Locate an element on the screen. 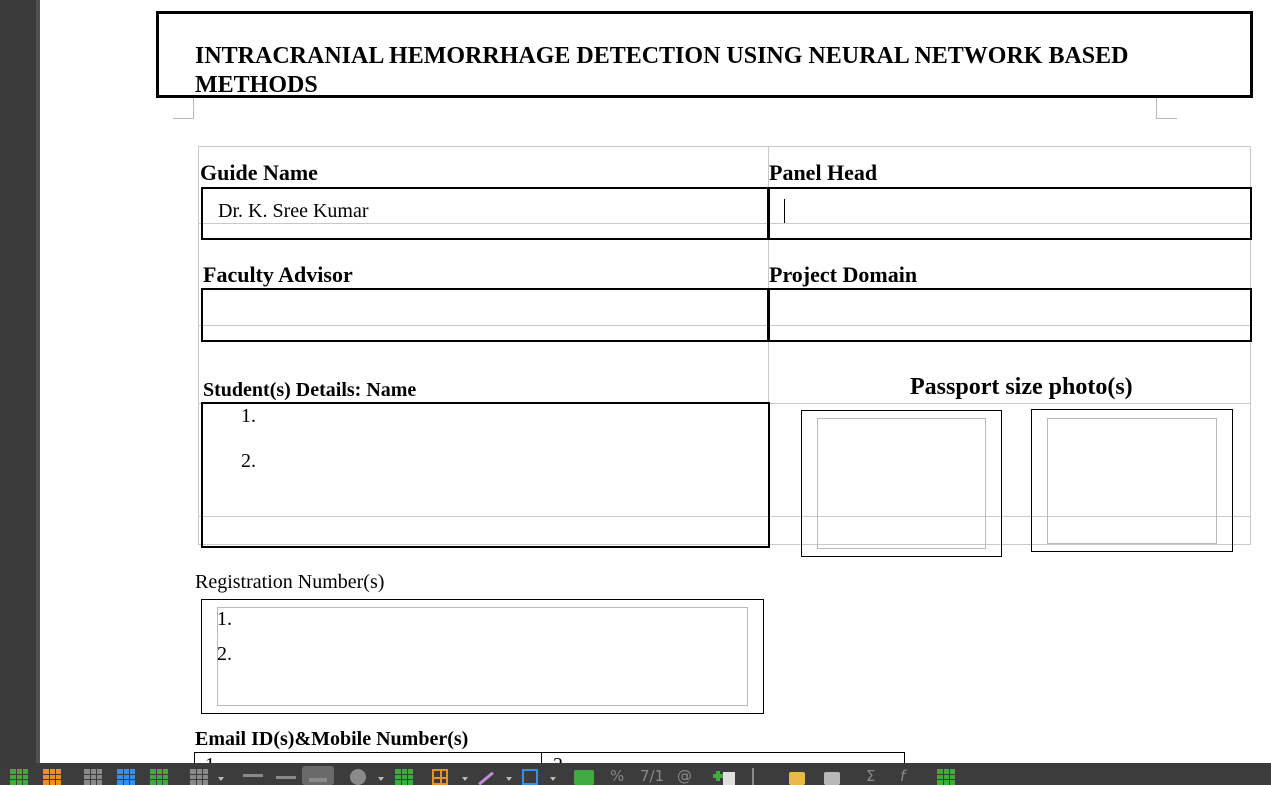 The width and height of the screenshot is (1271, 785). faculty-advisor-field is located at coordinates (485, 315).